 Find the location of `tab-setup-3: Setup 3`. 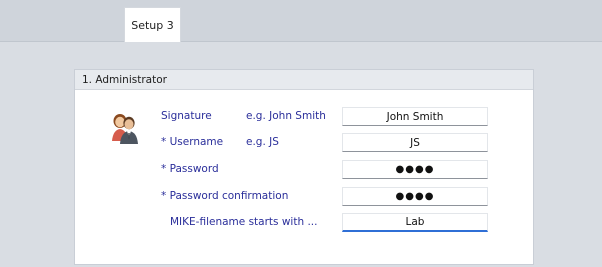

tab-setup-3: Setup 3 is located at coordinates (152, 24).